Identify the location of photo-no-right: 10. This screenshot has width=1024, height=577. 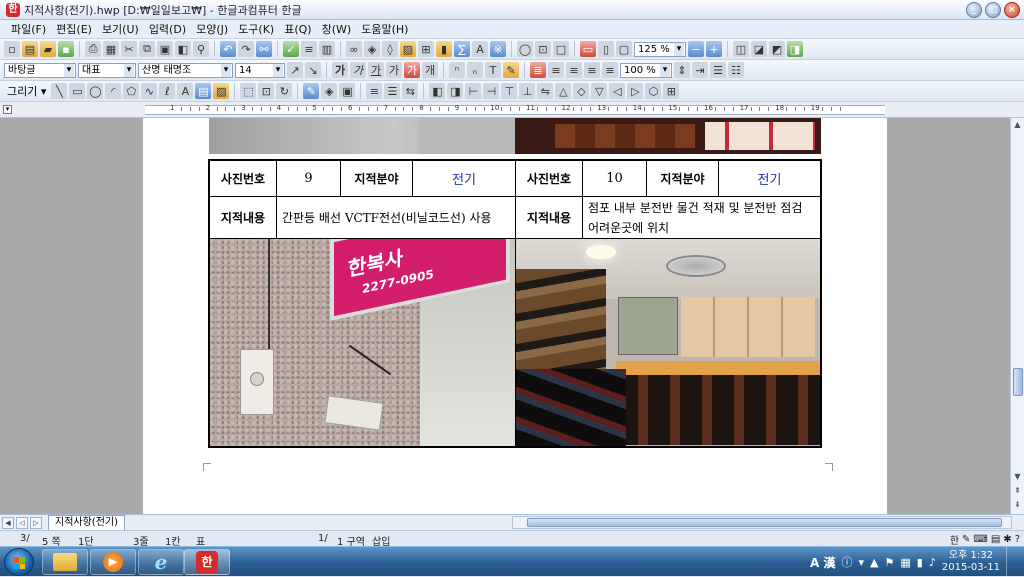
(615, 179).